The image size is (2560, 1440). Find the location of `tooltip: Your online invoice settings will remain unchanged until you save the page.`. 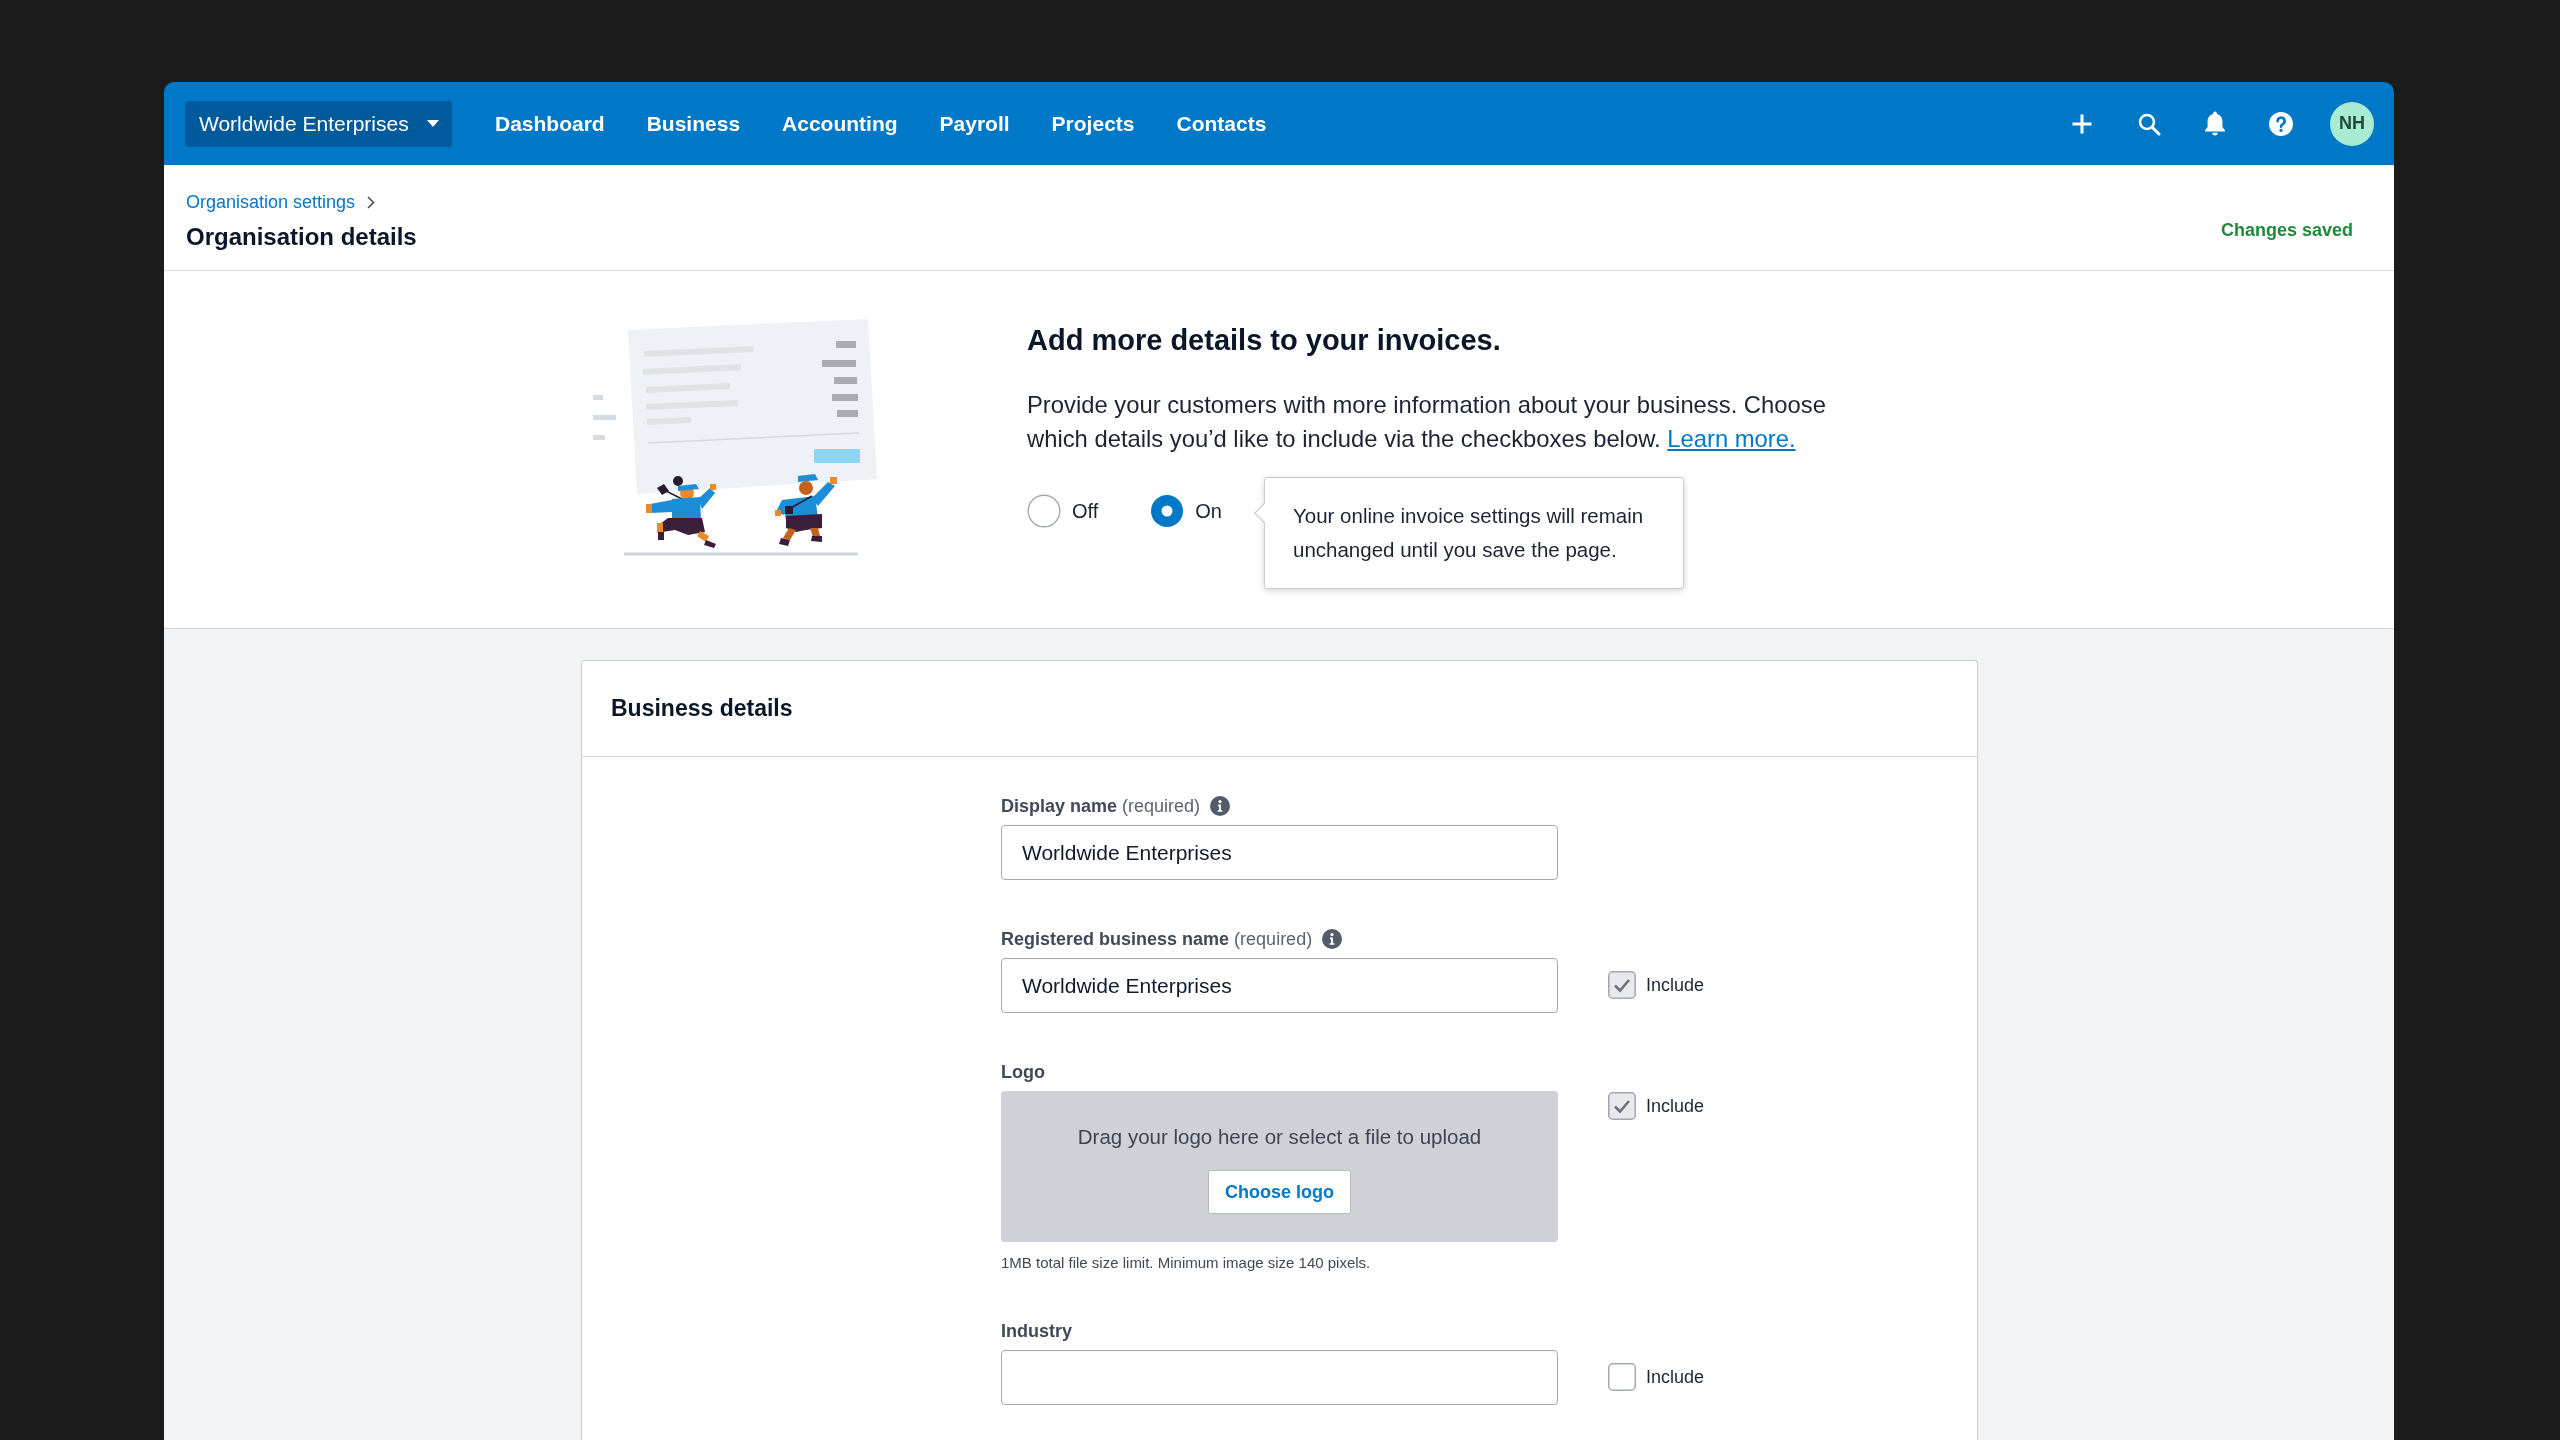

tooltip: Your online invoice settings will remain unchanged until you save the page. is located at coordinates (1469, 533).